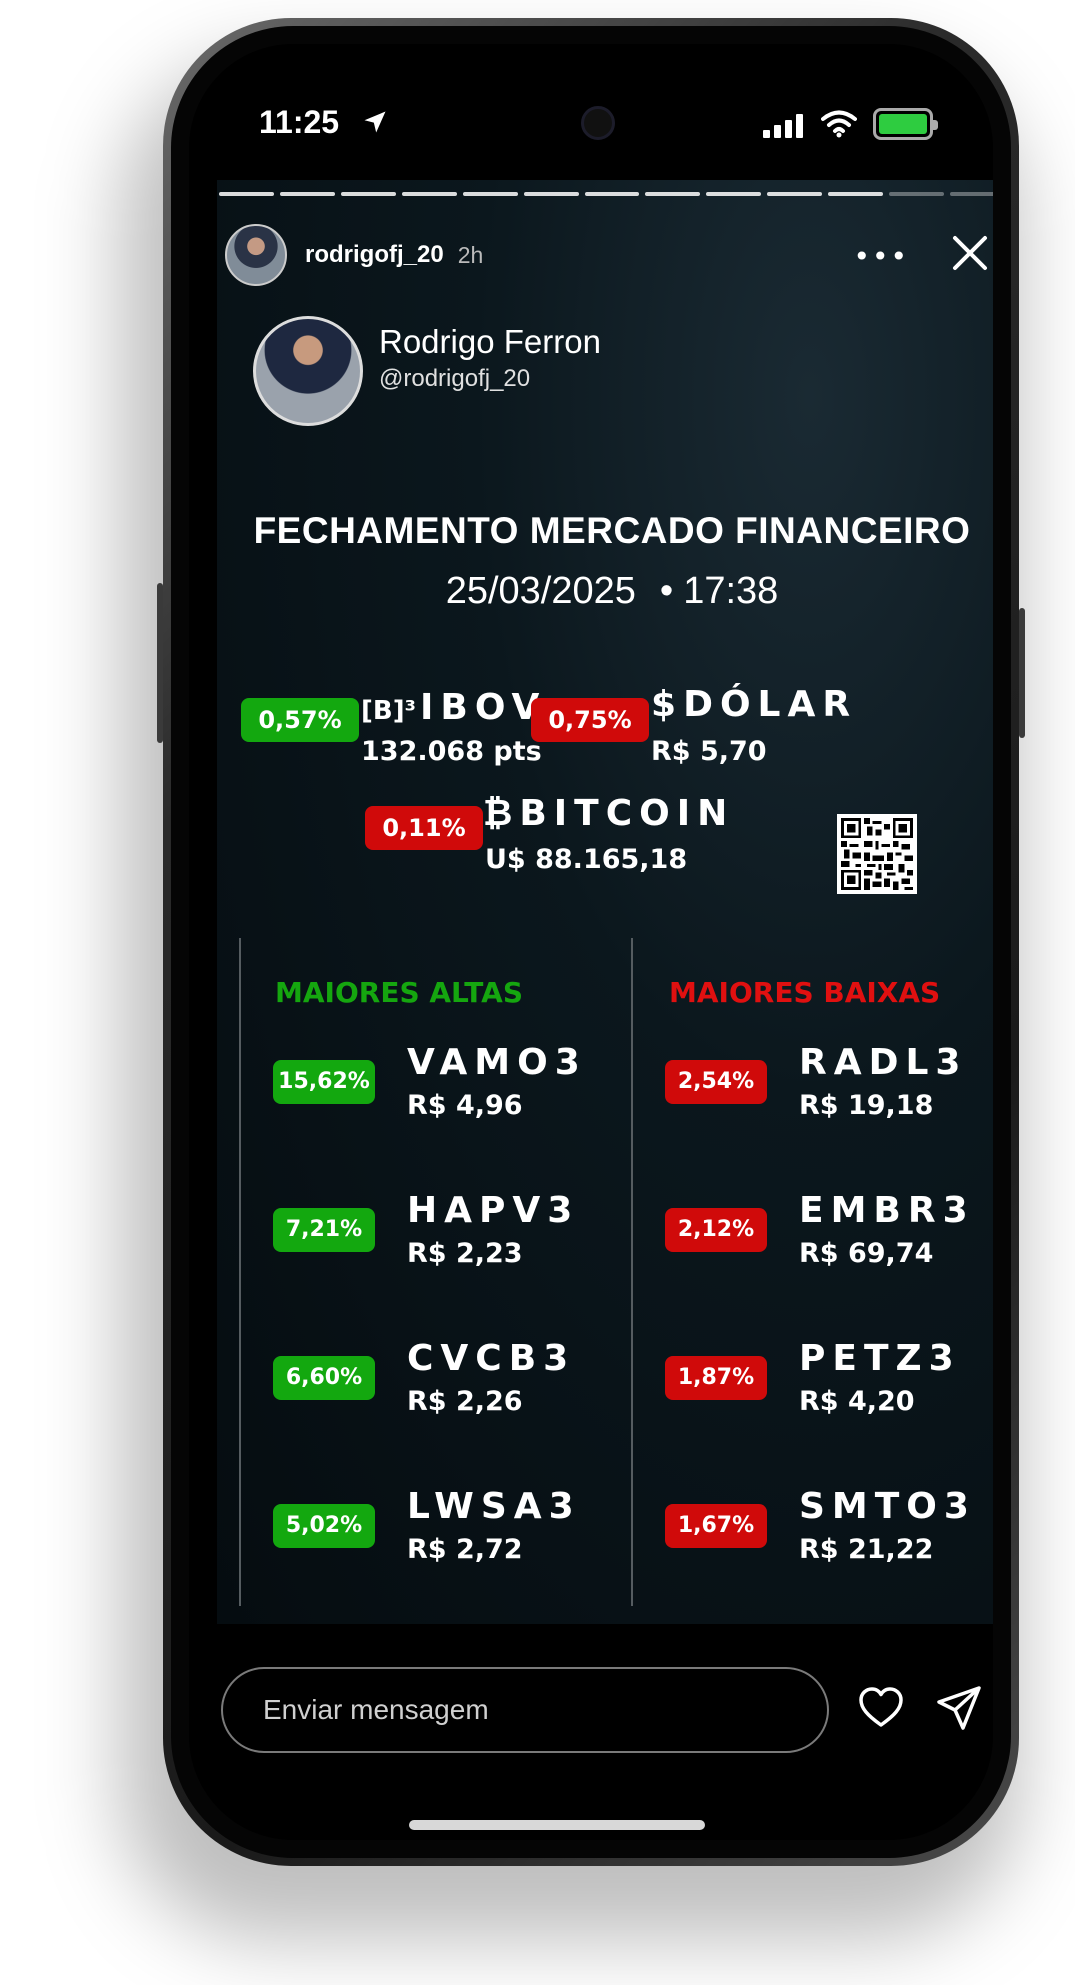  Describe the element at coordinates (857, 1401) in the screenshot. I see `stock-price: R$ 4,20` at that location.